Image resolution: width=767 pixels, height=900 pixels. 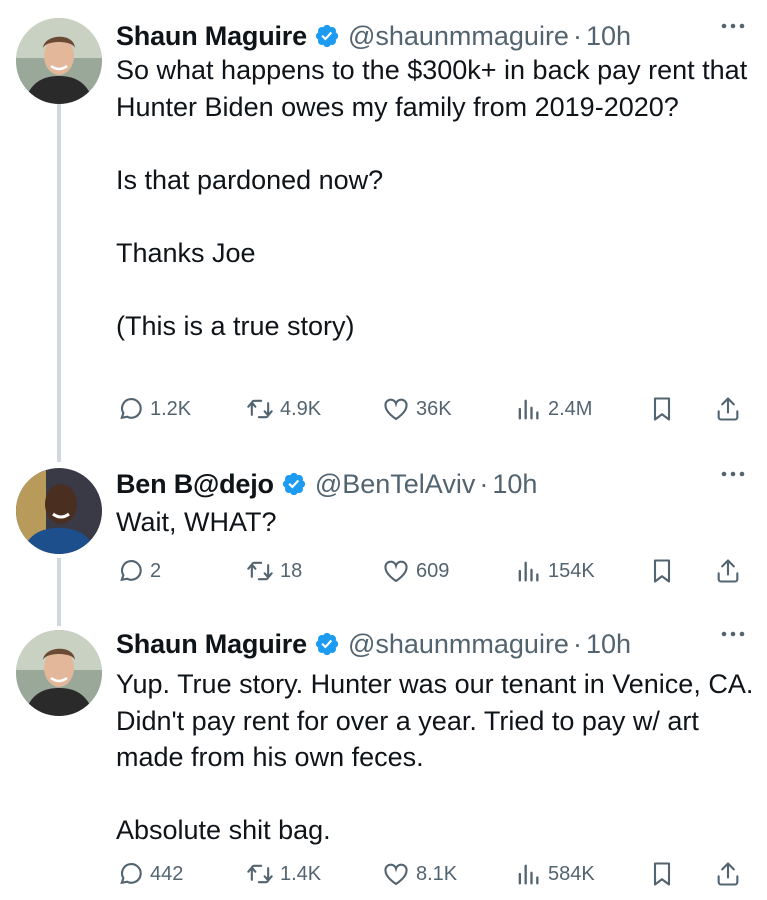 I want to click on author-handle: @BenTelAviv, so click(x=395, y=484).